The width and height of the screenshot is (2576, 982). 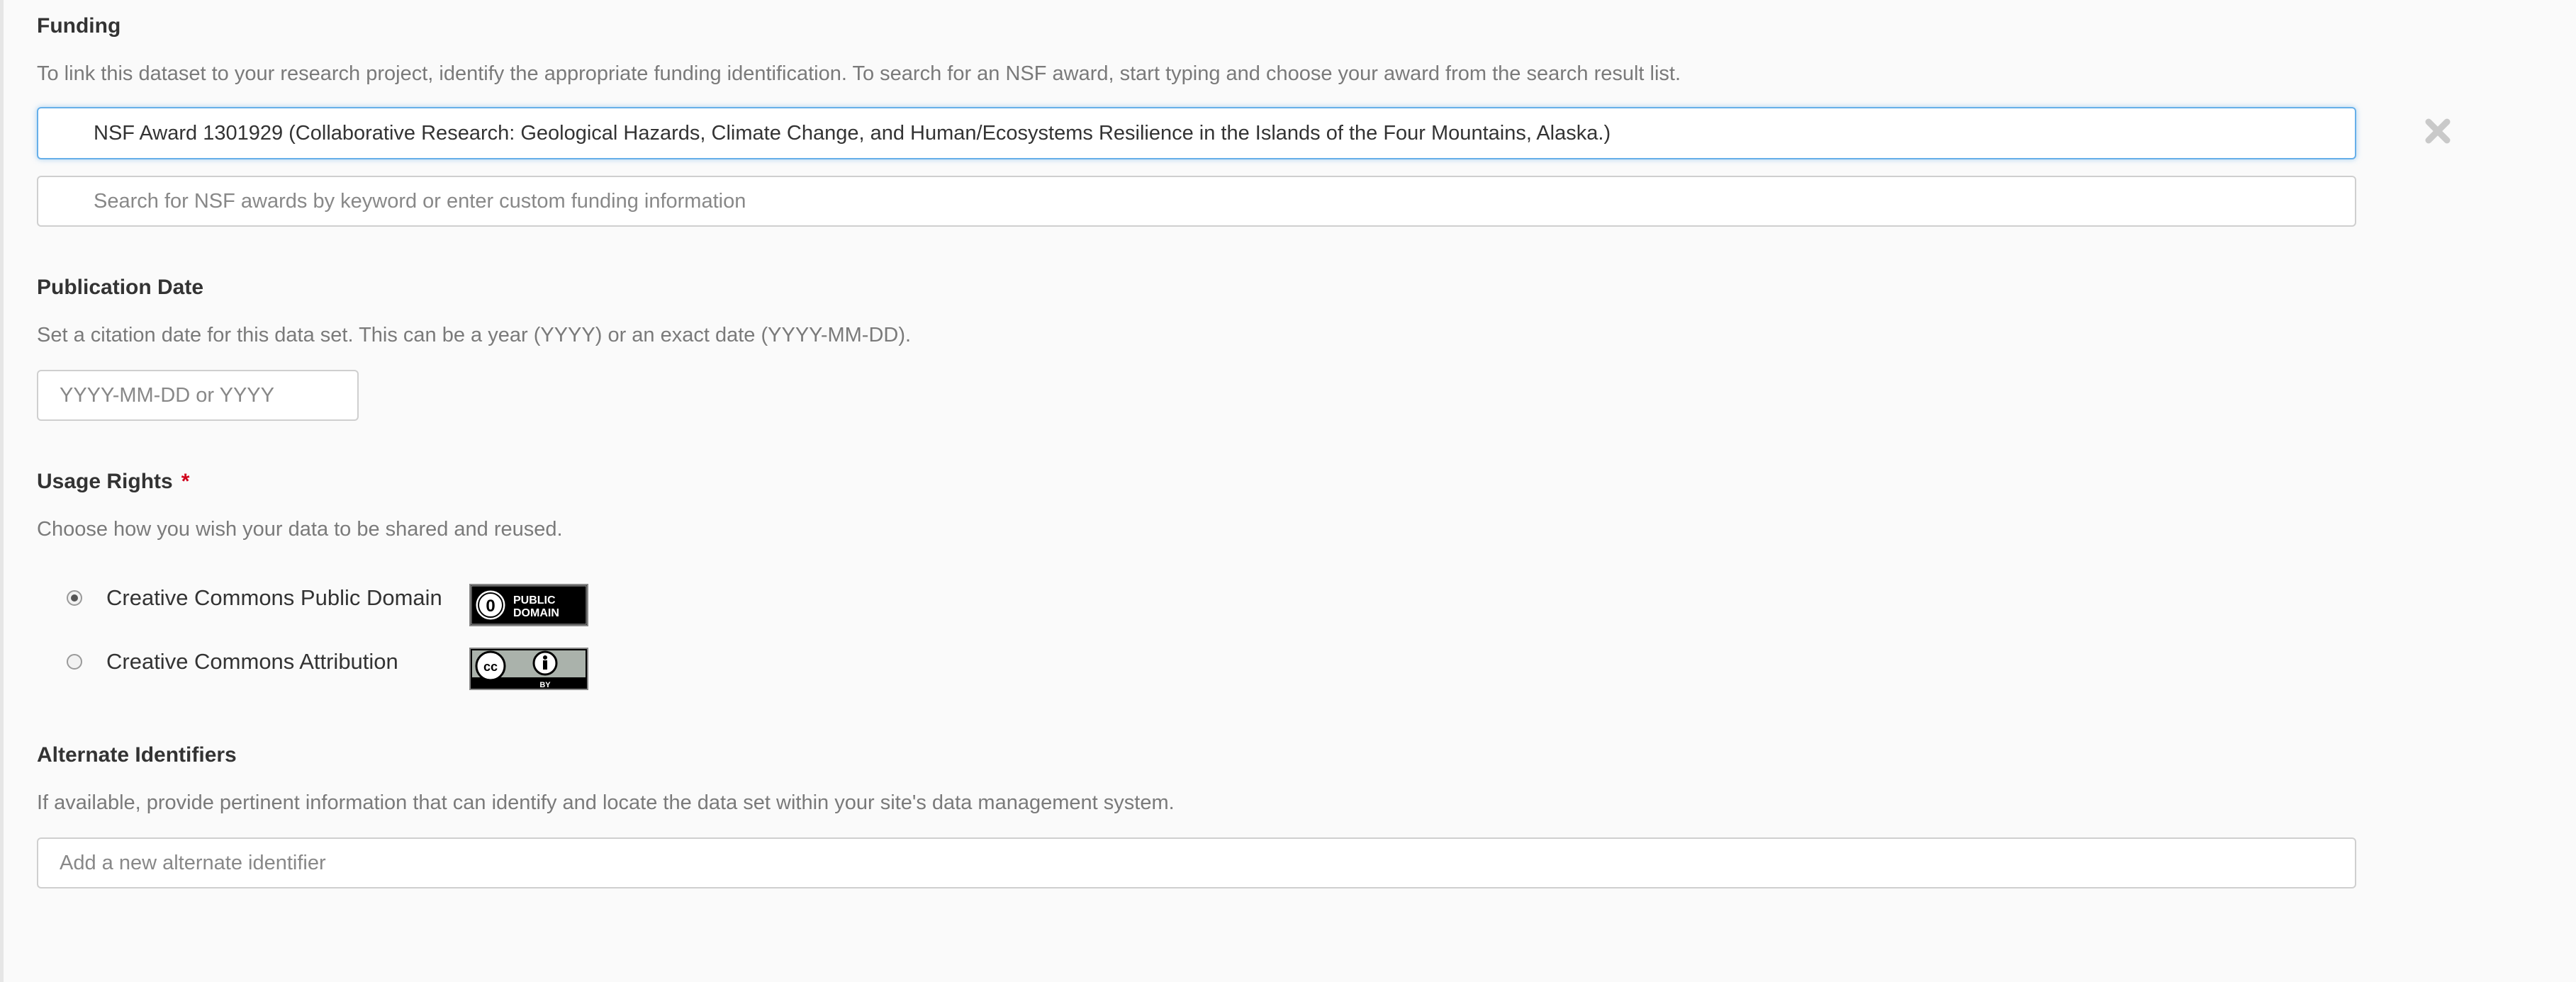 I want to click on svg-text: PUBLIC, so click(x=534, y=600).